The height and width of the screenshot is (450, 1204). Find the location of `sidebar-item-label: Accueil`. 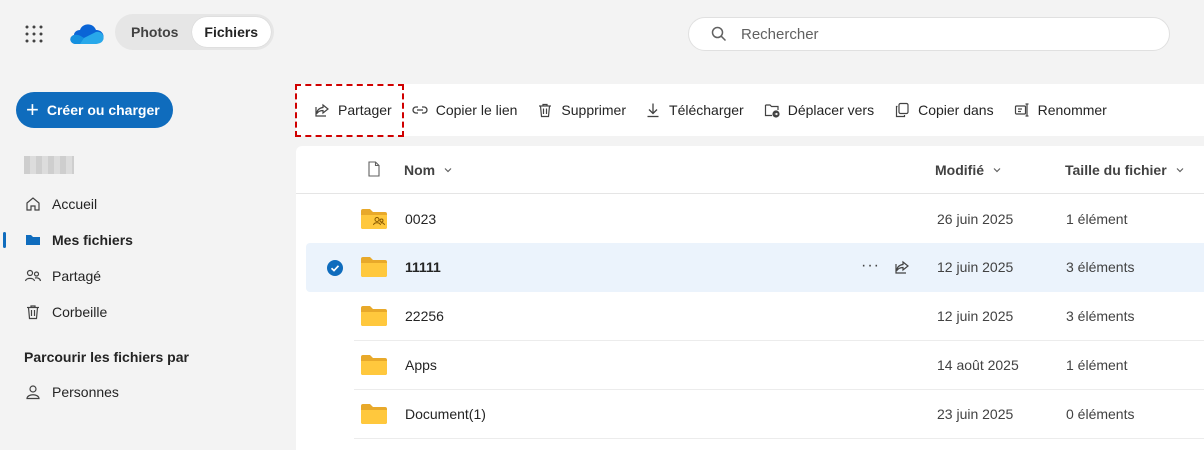

sidebar-item-label: Accueil is located at coordinates (75, 204).